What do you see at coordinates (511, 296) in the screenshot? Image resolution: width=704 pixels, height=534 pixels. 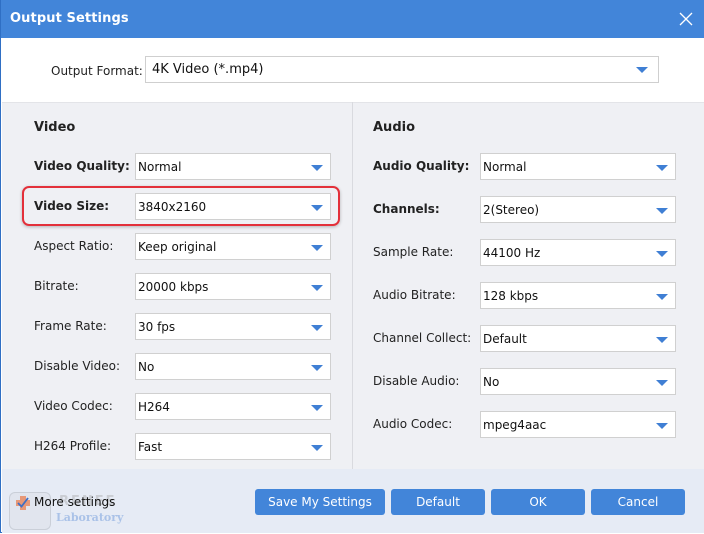 I see `audio-bitrate-value: 128 kbps` at bounding box center [511, 296].